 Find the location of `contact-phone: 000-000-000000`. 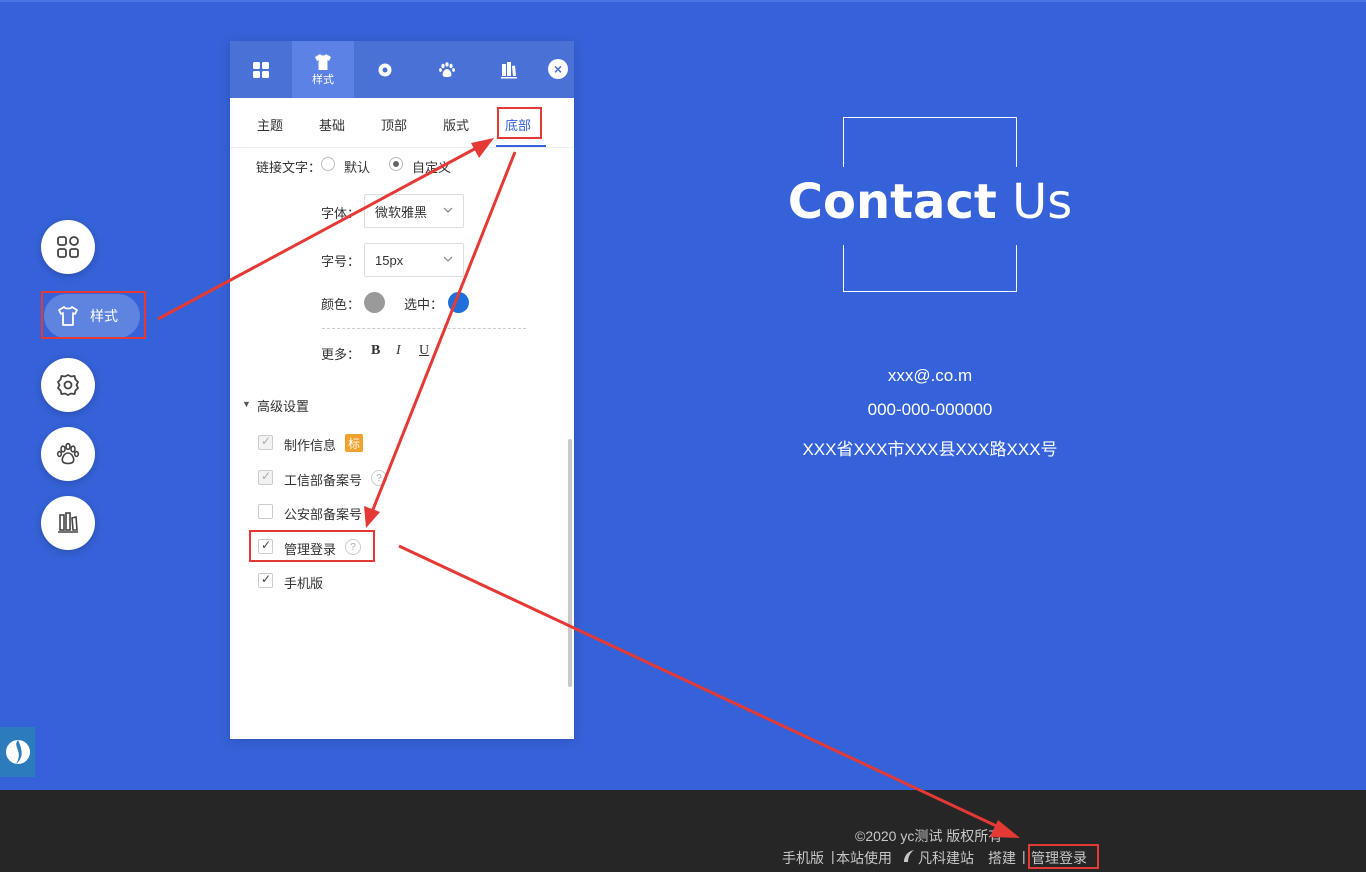

contact-phone: 000-000-000000 is located at coordinates (930, 409).